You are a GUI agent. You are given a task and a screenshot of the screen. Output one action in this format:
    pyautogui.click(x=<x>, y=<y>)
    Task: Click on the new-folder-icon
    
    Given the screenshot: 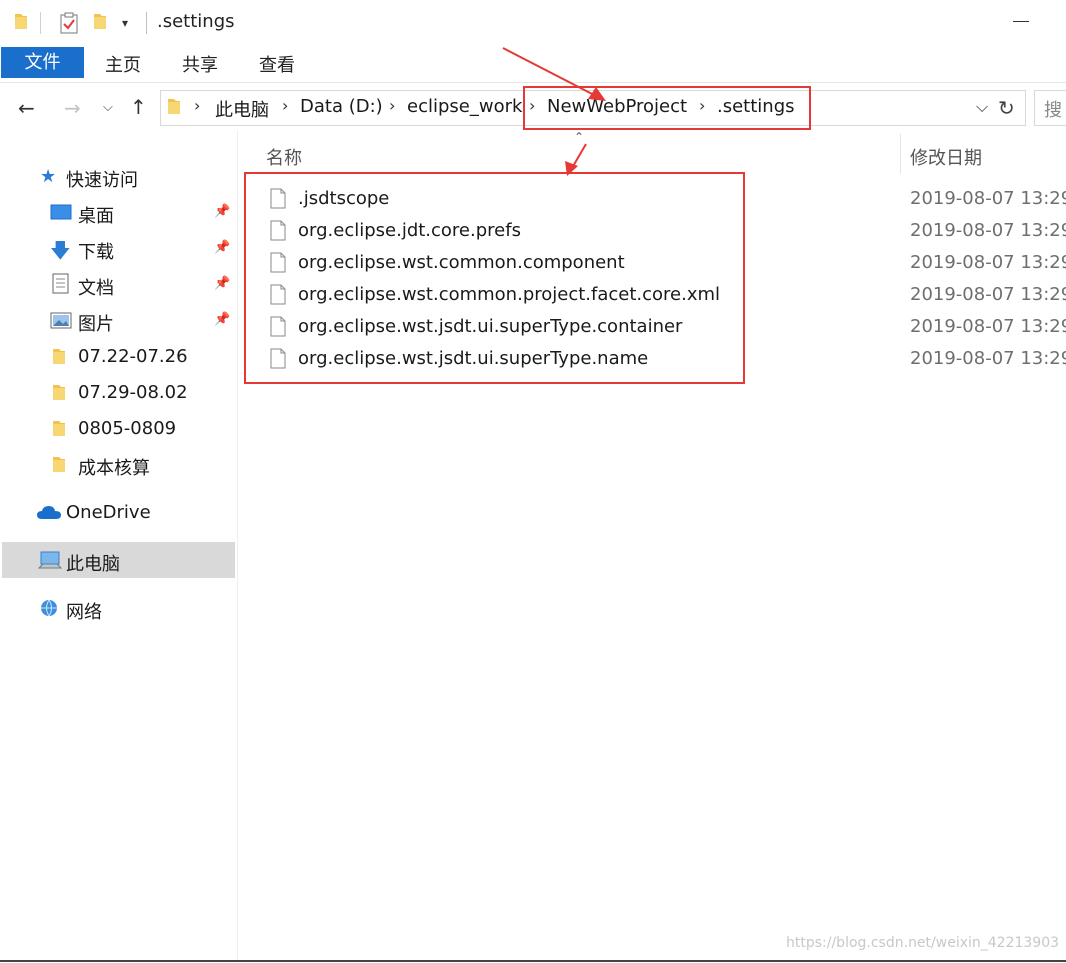 What is the action you would take?
    pyautogui.click(x=100, y=21)
    